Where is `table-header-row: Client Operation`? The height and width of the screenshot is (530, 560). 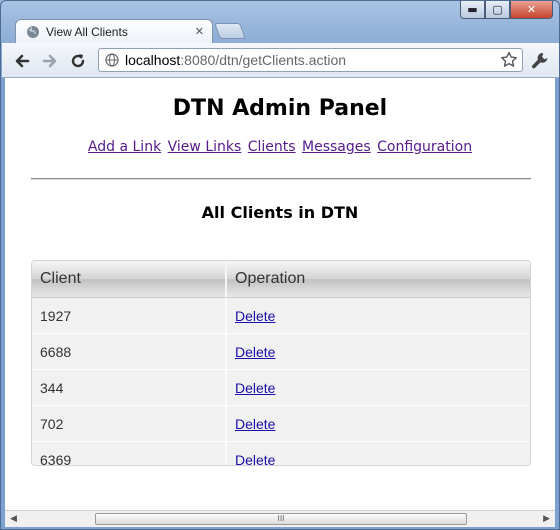 table-header-row: Client Operation is located at coordinates (281, 279).